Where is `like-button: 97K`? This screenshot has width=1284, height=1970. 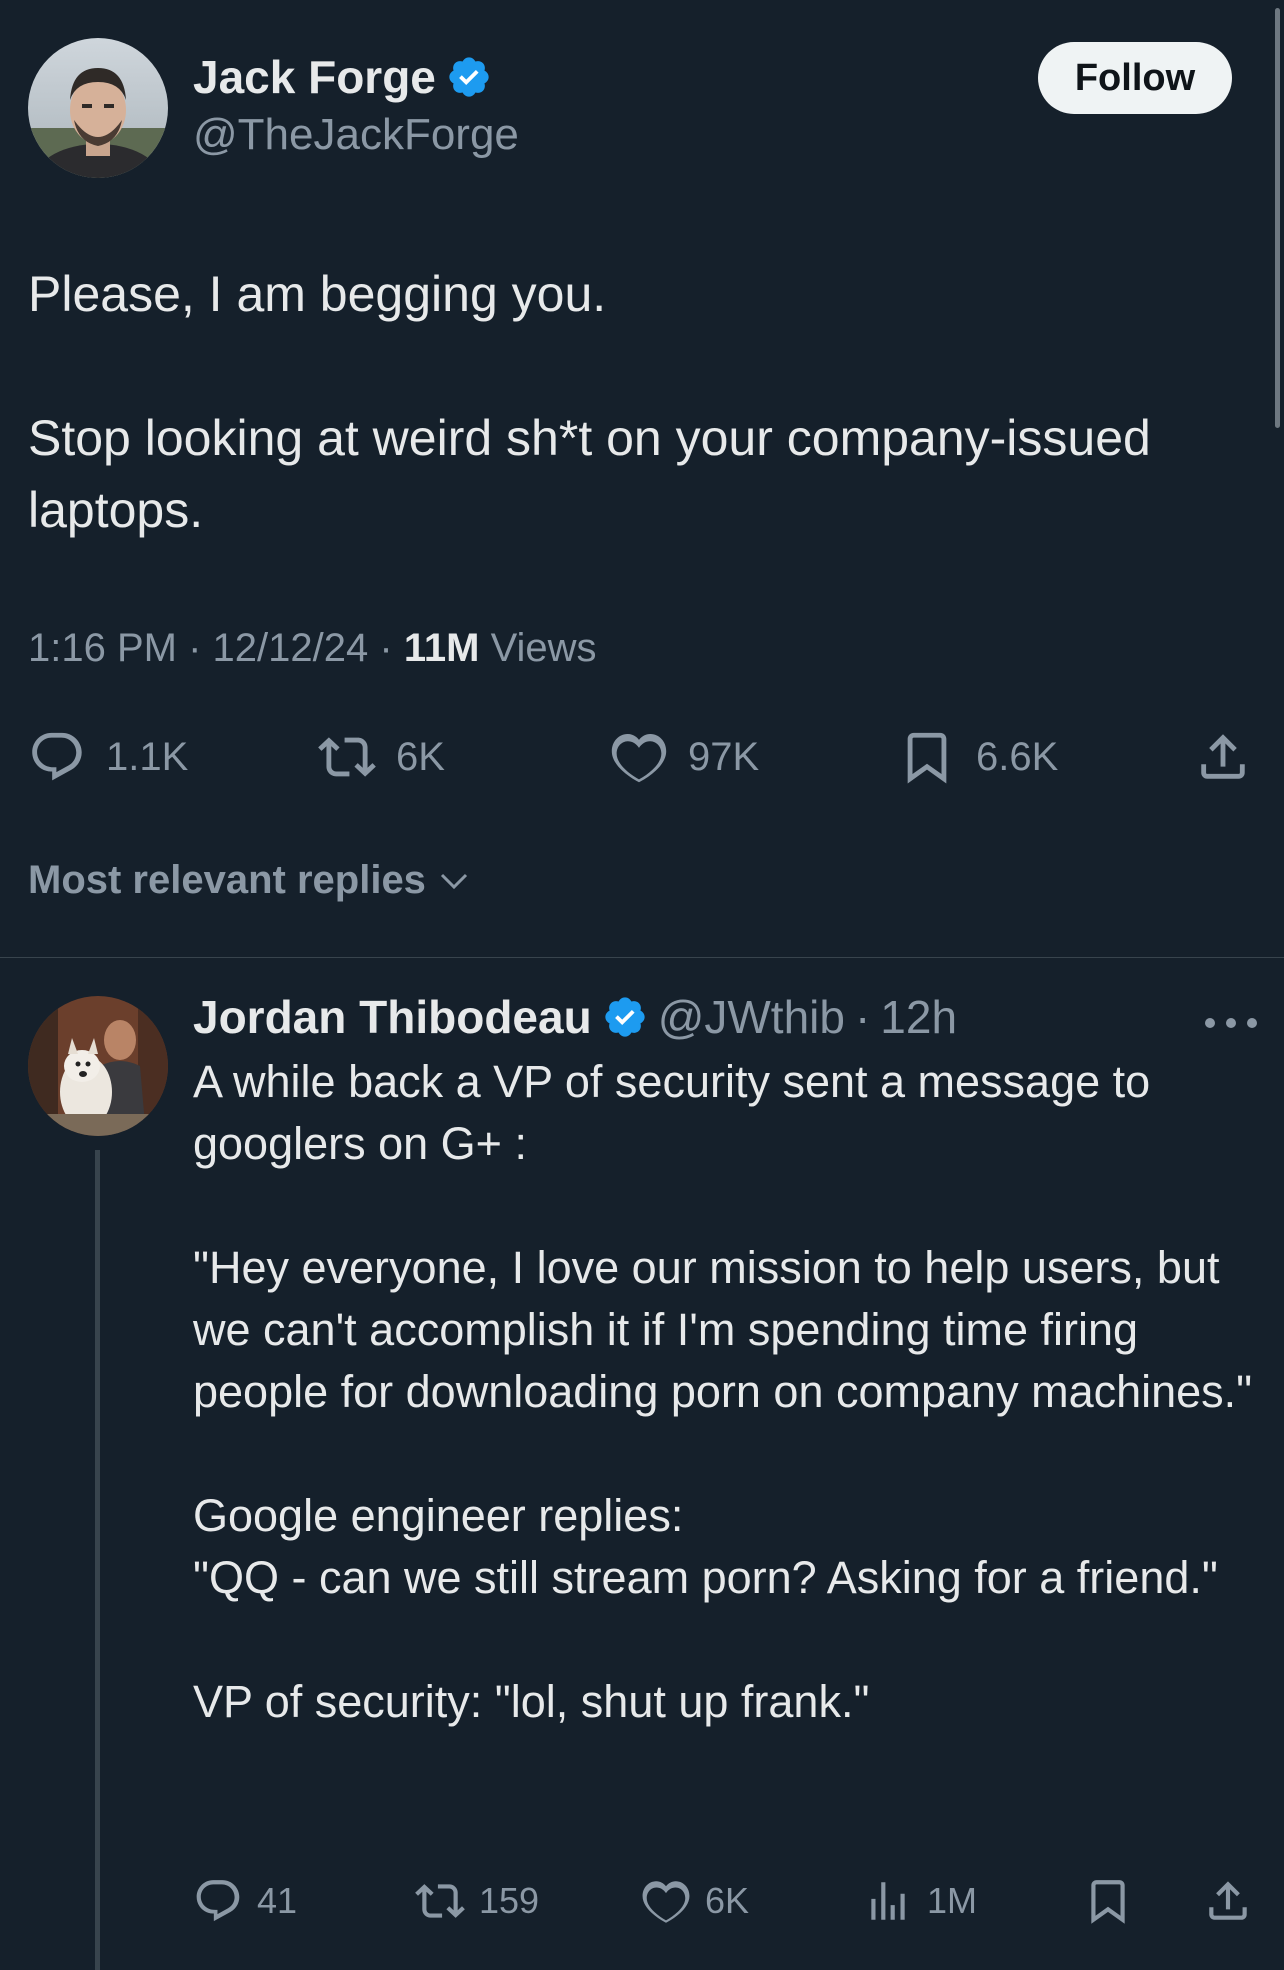 like-button: 97K is located at coordinates (684, 757).